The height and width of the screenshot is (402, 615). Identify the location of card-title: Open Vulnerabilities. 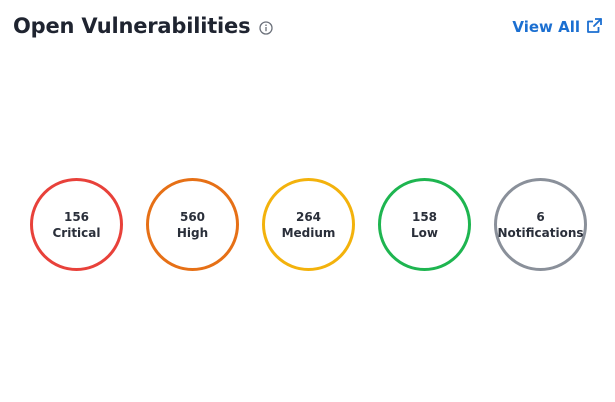
(132, 26).